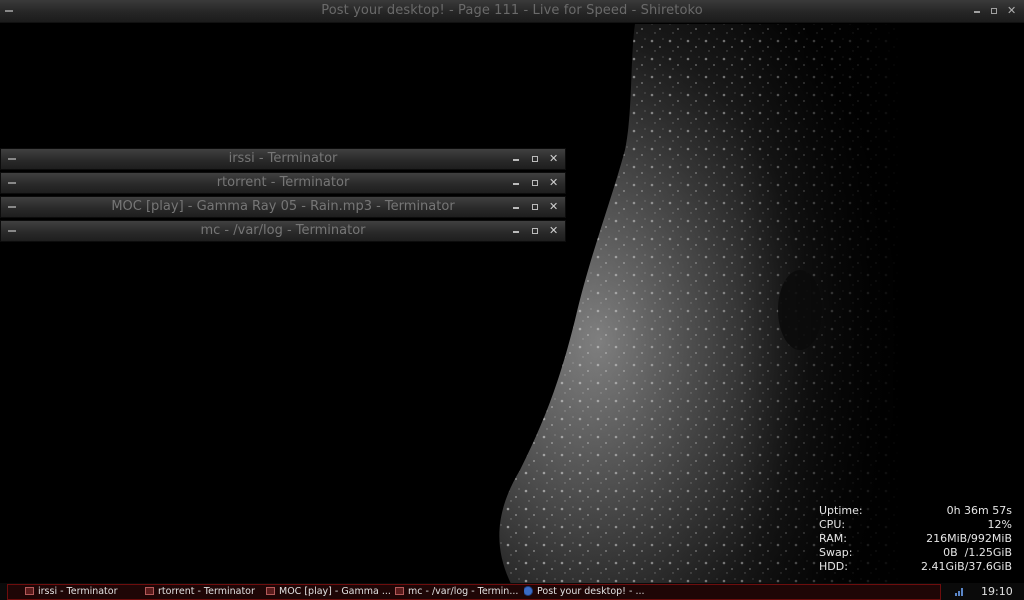 The image size is (1024, 600). I want to click on terminal-window-mc: mc - /var/log - Terminator ✕, so click(283, 231).